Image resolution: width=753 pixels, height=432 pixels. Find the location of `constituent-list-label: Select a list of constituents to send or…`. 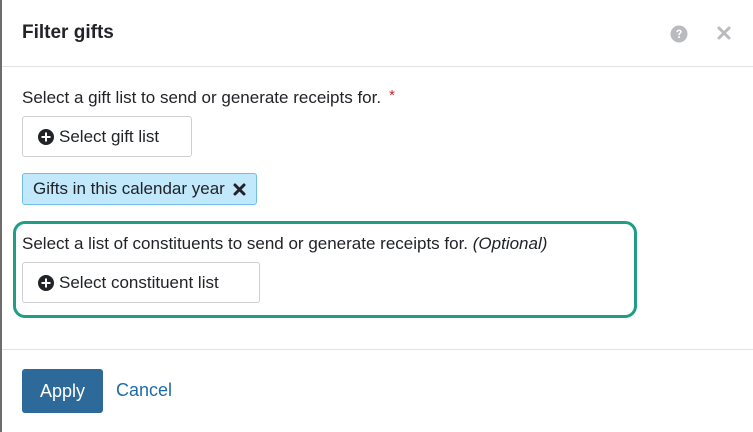

constituent-list-label: Select a list of constituents to send or… is located at coordinates (284, 244).